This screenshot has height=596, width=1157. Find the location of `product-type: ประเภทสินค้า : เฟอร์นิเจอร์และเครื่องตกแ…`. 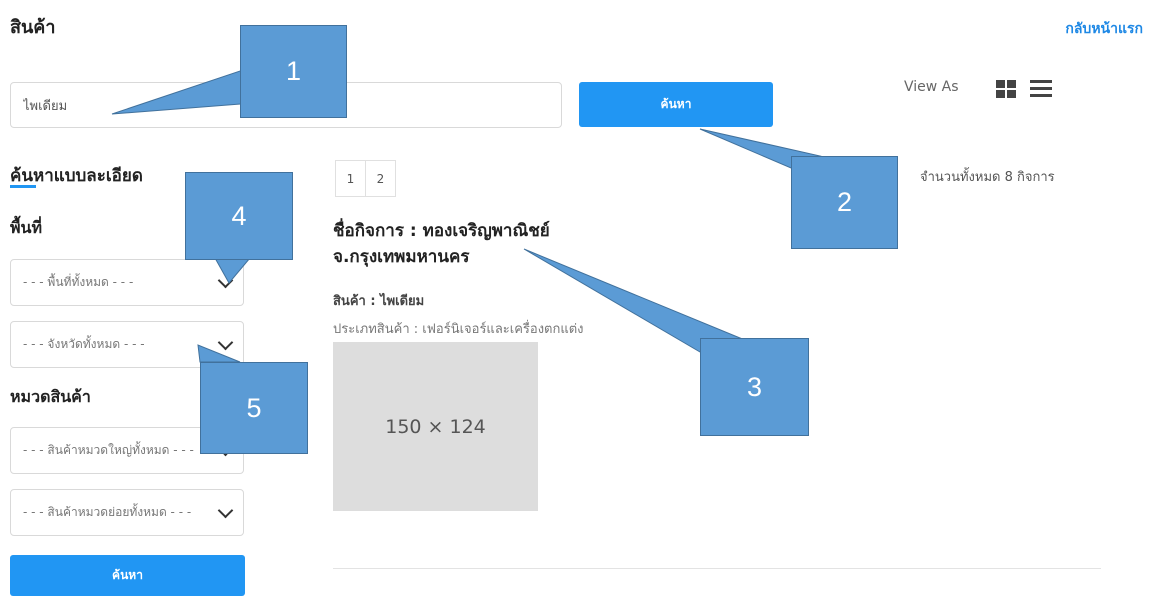

product-type: ประเภทสินค้า : เฟอร์นิเจอร์และเครื่องตกแ… is located at coordinates (458, 329).